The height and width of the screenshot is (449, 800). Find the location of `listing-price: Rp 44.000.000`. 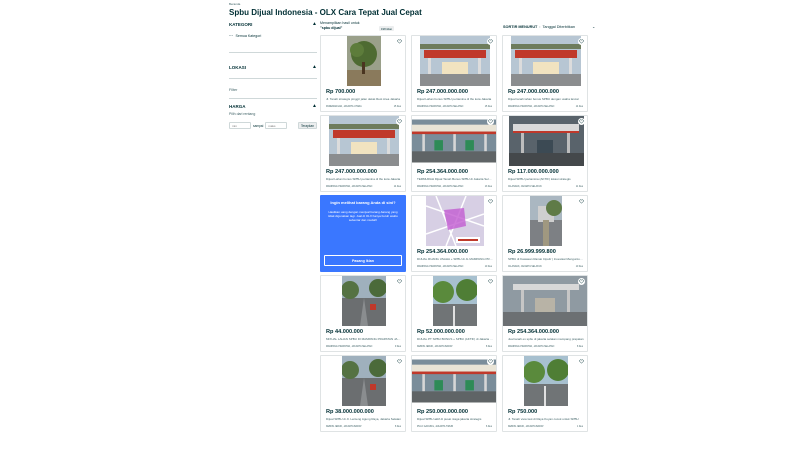

listing-price: Rp 44.000.000 is located at coordinates (345, 332).